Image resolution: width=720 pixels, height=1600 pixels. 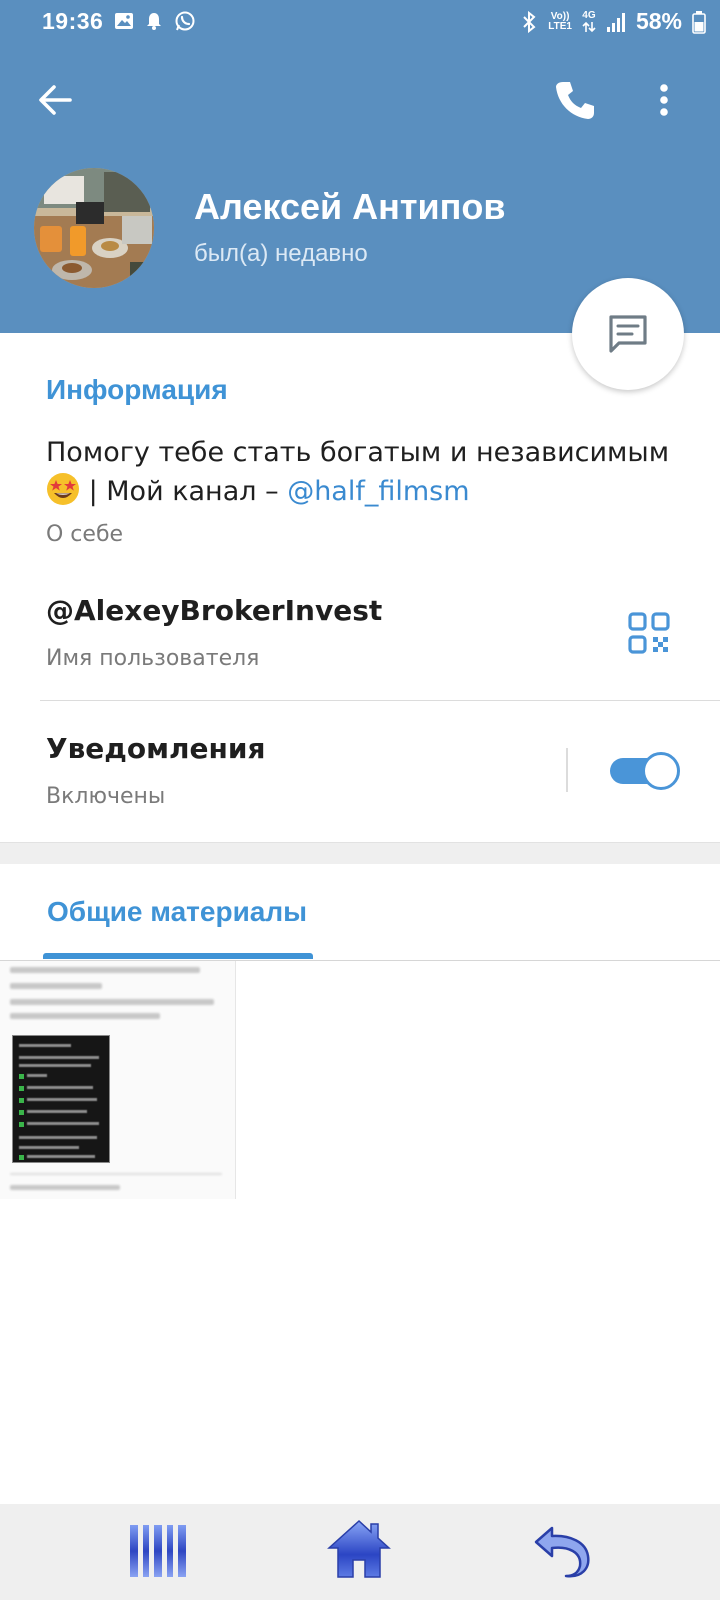 What do you see at coordinates (567, 770) in the screenshot?
I see `toggle-separator` at bounding box center [567, 770].